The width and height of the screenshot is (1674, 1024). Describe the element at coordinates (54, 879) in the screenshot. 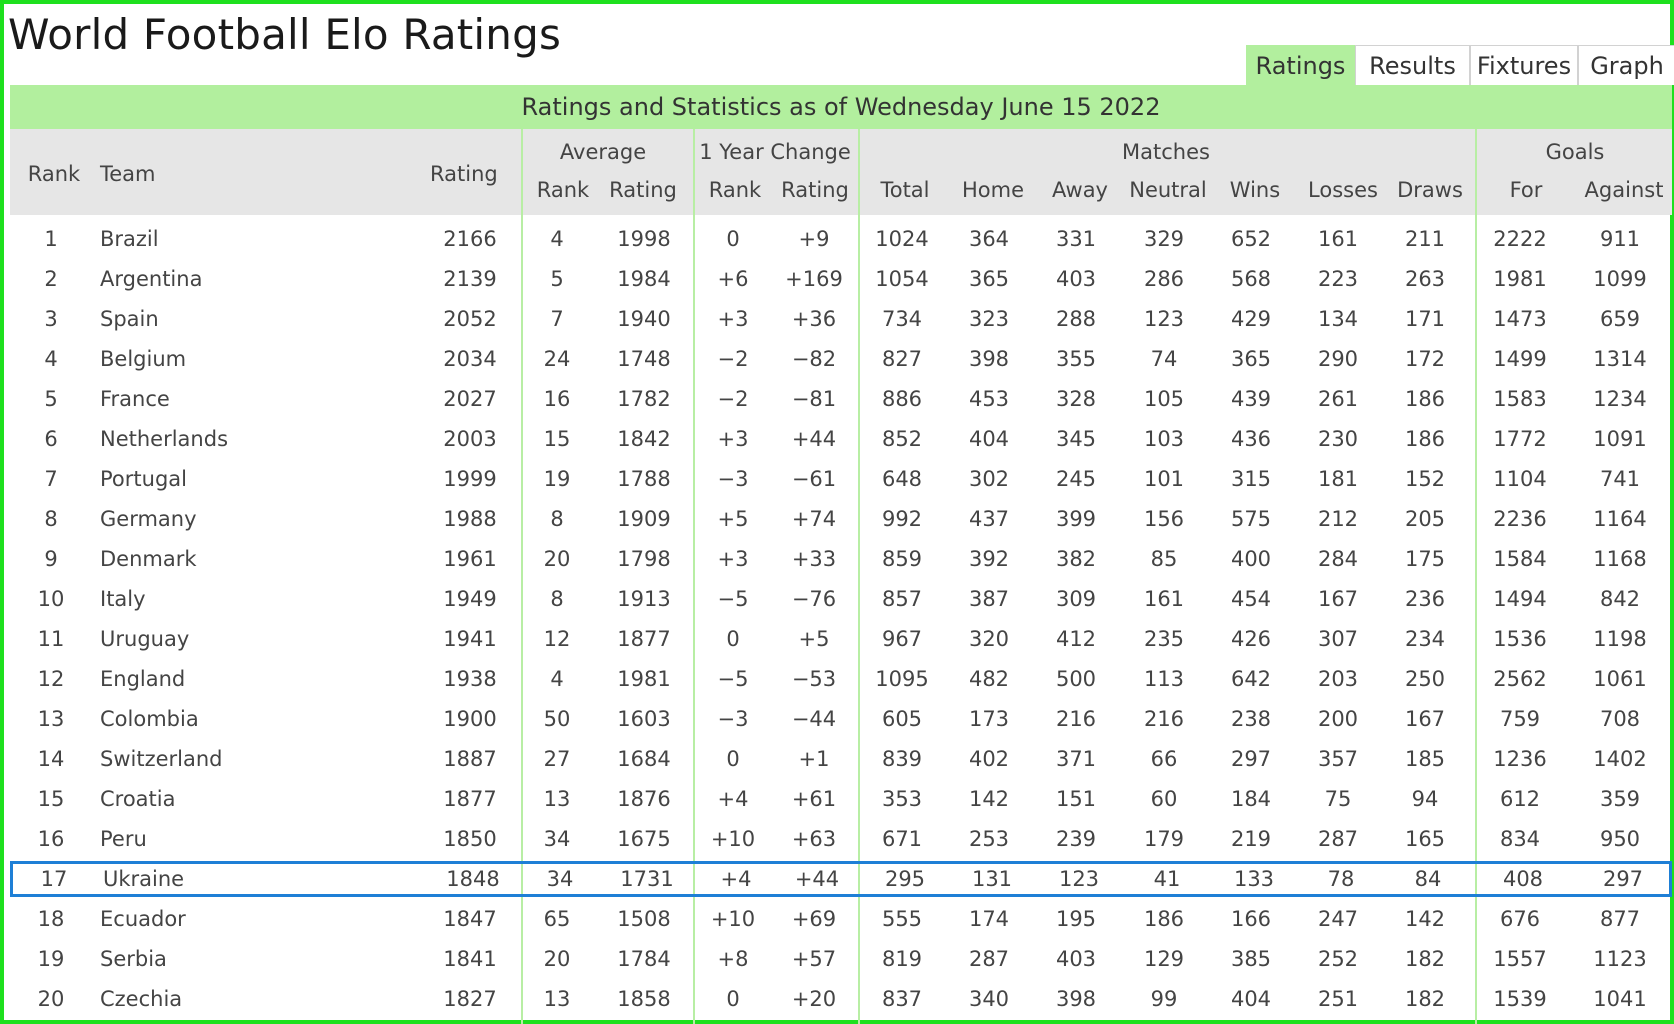

I see `cell-rank: 17` at that location.